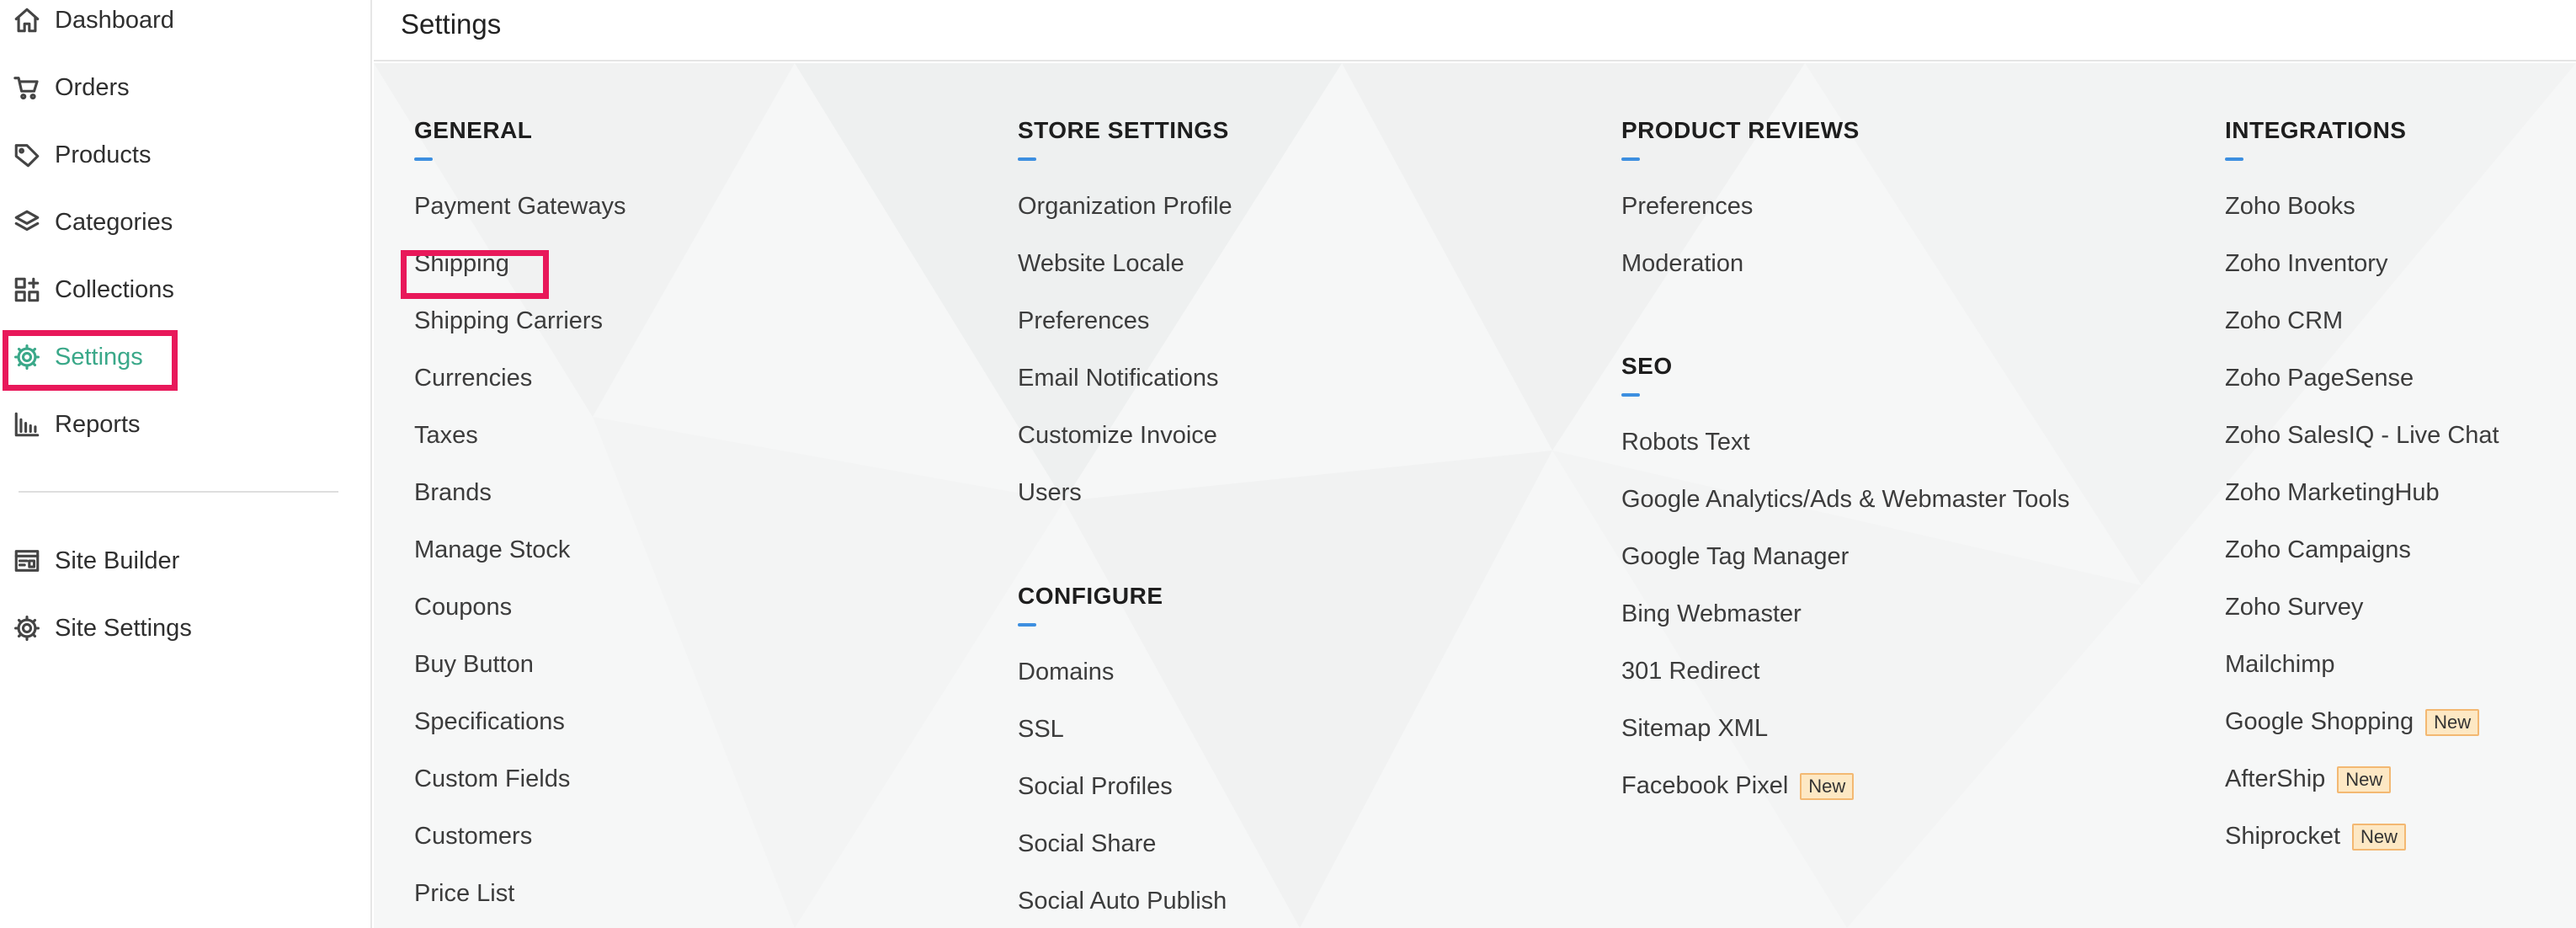  I want to click on sidebar-item-products: Products, so click(177, 155).